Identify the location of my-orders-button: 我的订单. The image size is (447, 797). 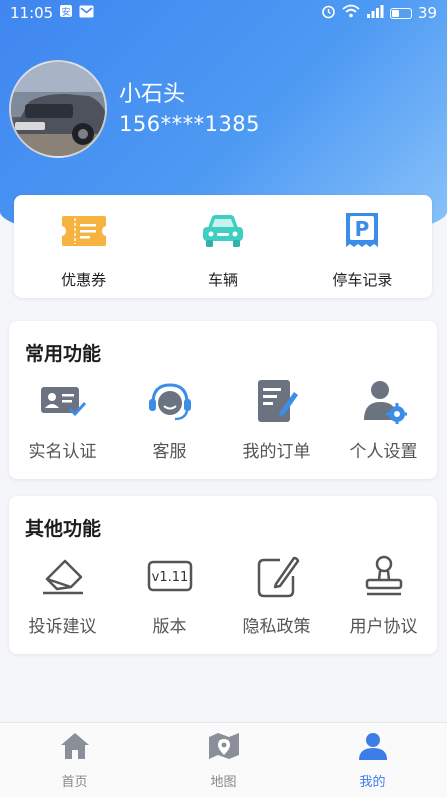
(276, 419).